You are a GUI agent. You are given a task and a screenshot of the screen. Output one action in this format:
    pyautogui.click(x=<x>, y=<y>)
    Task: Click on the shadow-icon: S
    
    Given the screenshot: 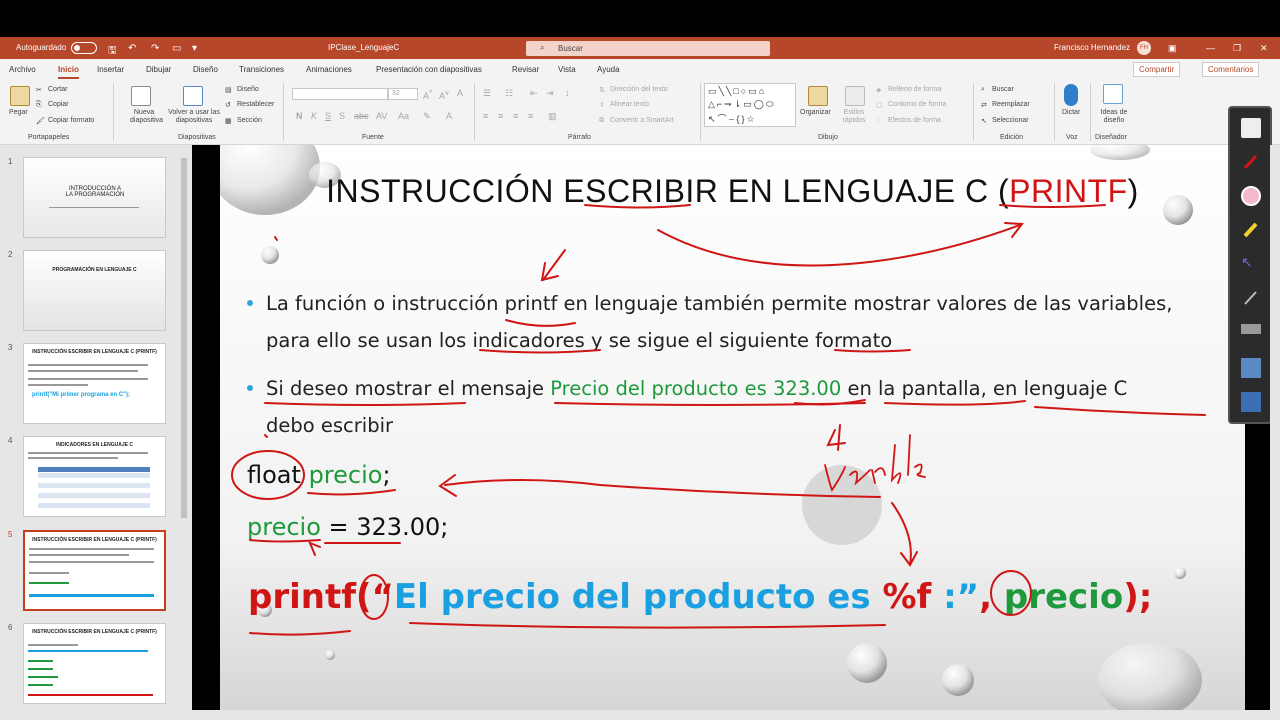 What is the action you would take?
    pyautogui.click(x=342, y=116)
    